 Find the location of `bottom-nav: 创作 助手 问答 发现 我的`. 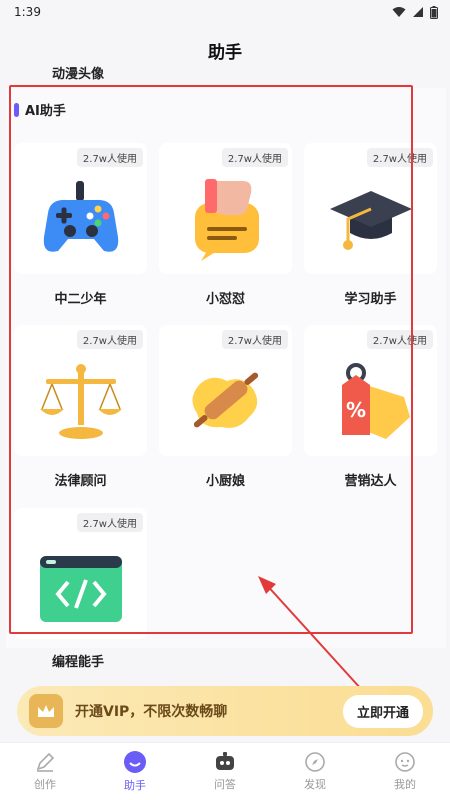

bottom-nav: 创作 助手 问答 发现 我的 is located at coordinates (225, 771).